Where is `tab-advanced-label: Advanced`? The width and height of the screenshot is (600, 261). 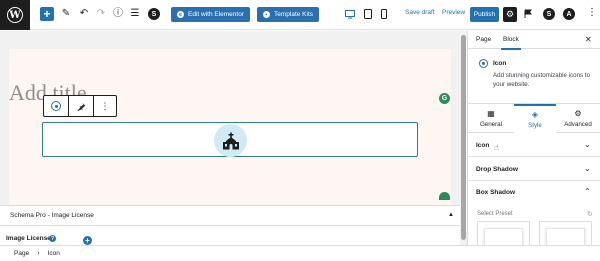
tab-advanced-label: Advanced is located at coordinates (578, 124).